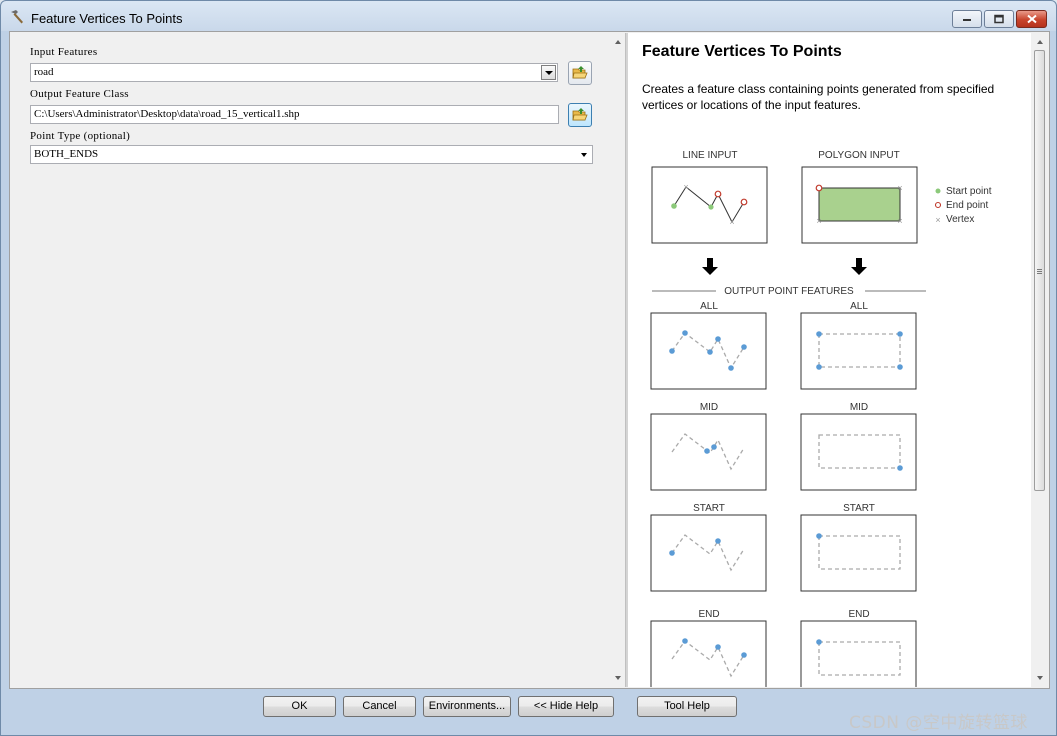 The image size is (1057, 736). What do you see at coordinates (938, 205) in the screenshot?
I see `legend-end-icon` at bounding box center [938, 205].